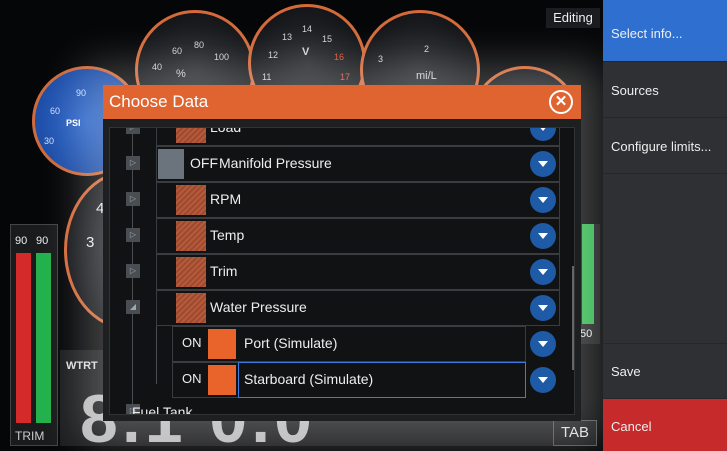  Describe the element at coordinates (306, 52) in the screenshot. I see `gauge-unit: V` at that location.